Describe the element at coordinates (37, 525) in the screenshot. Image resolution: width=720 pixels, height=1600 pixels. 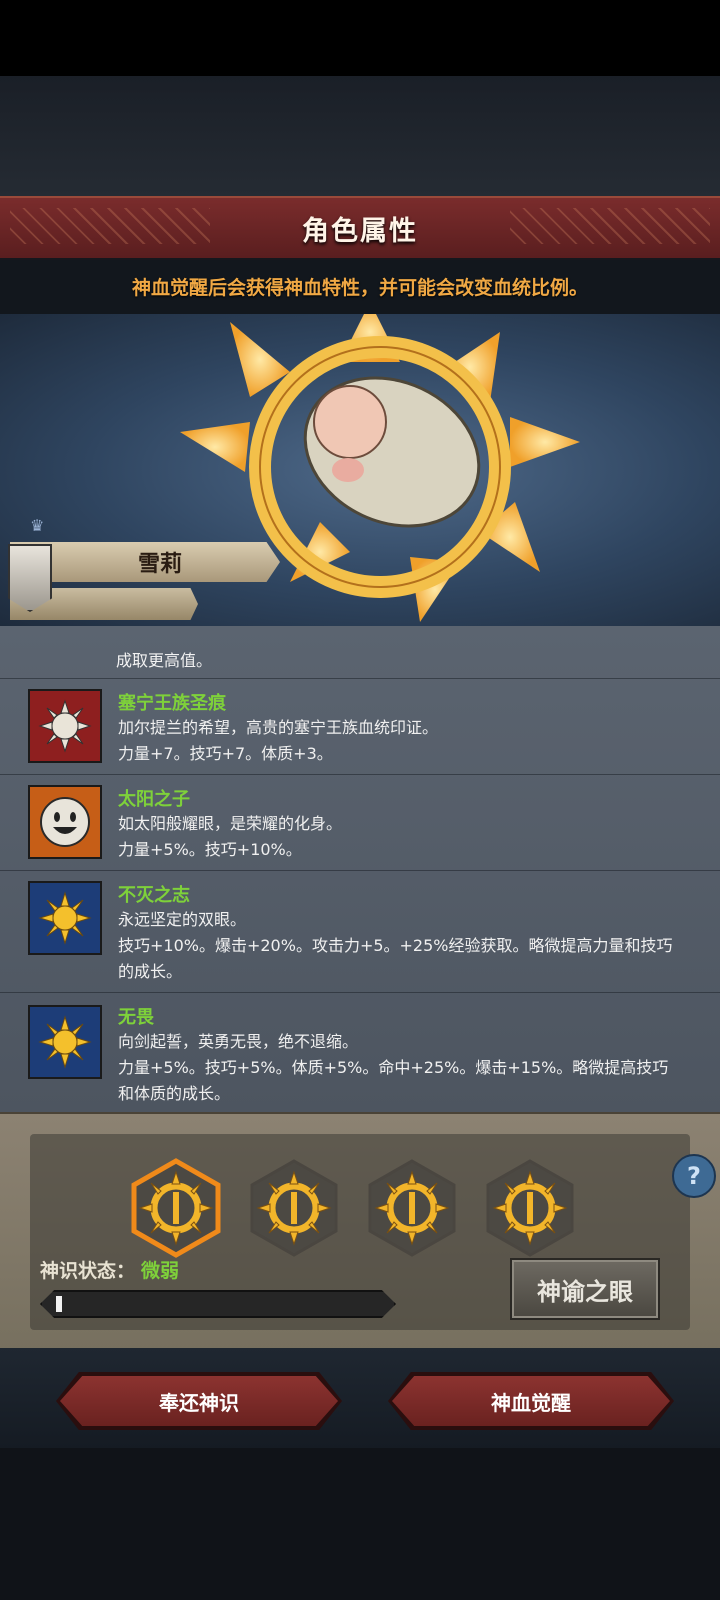
I see `crown-icon: ♛` at that location.